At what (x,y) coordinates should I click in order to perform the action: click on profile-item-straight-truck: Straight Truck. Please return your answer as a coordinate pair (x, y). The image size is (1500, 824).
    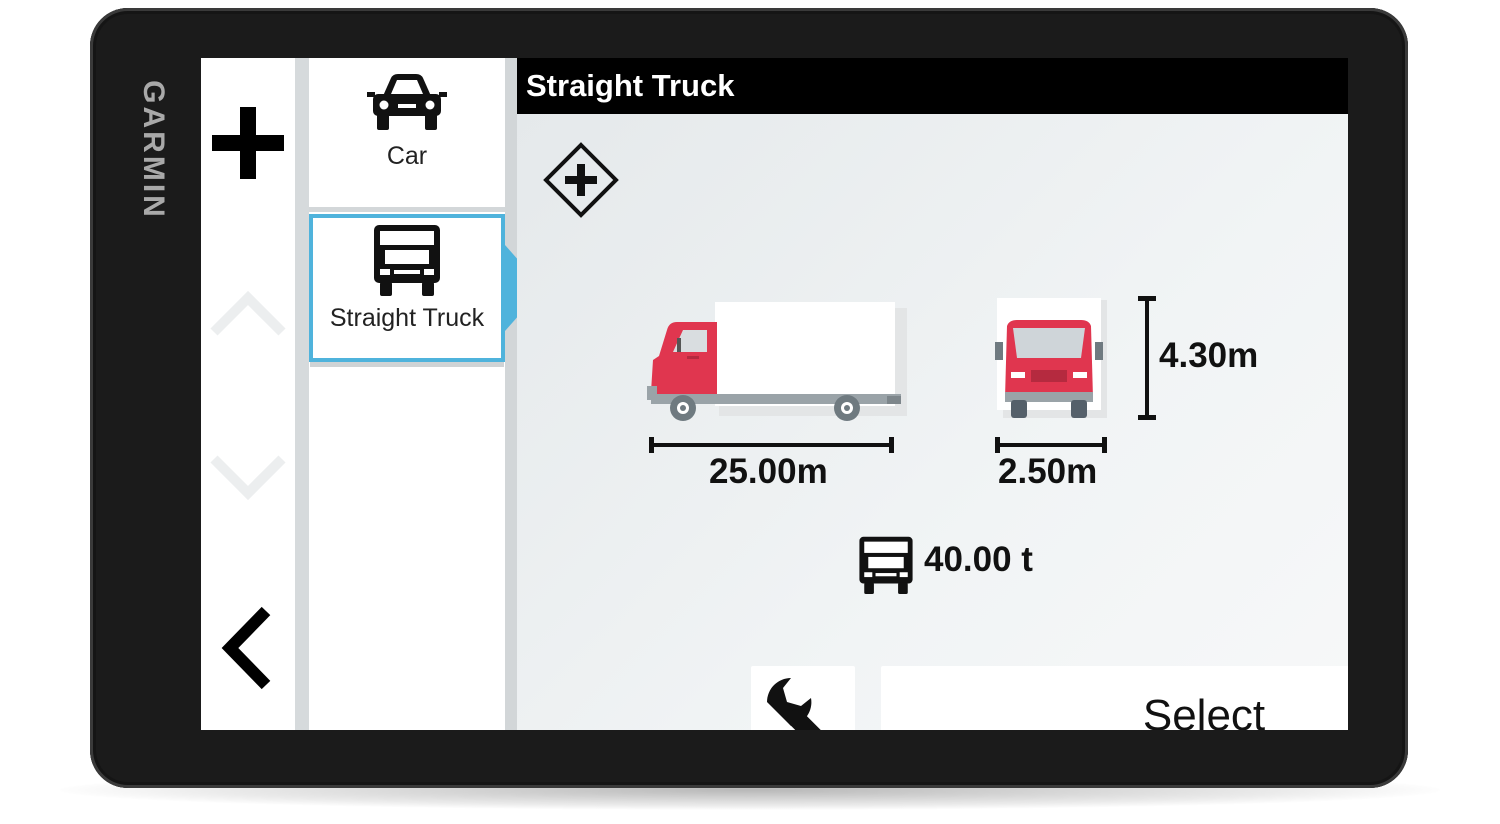
    Looking at the image, I should click on (407, 288).